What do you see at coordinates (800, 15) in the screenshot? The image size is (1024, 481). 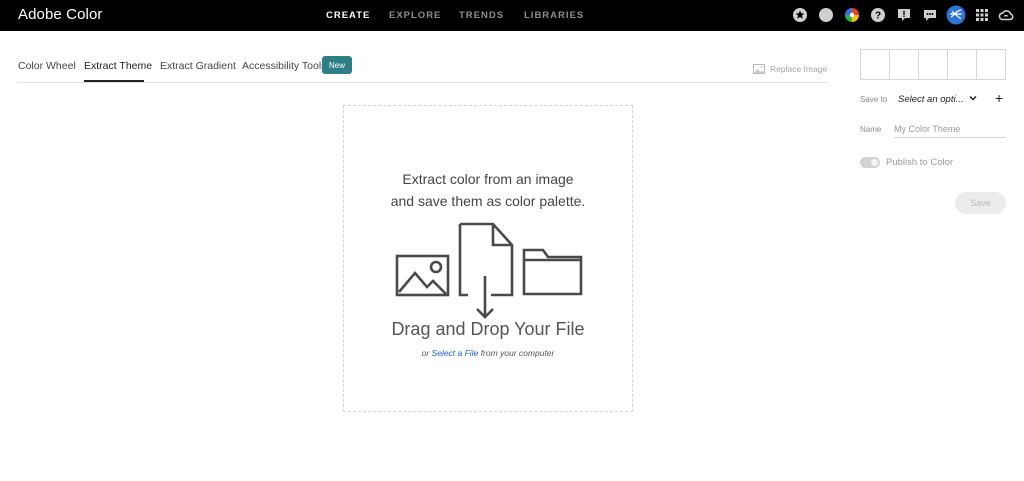 I see `star-icon` at bounding box center [800, 15].